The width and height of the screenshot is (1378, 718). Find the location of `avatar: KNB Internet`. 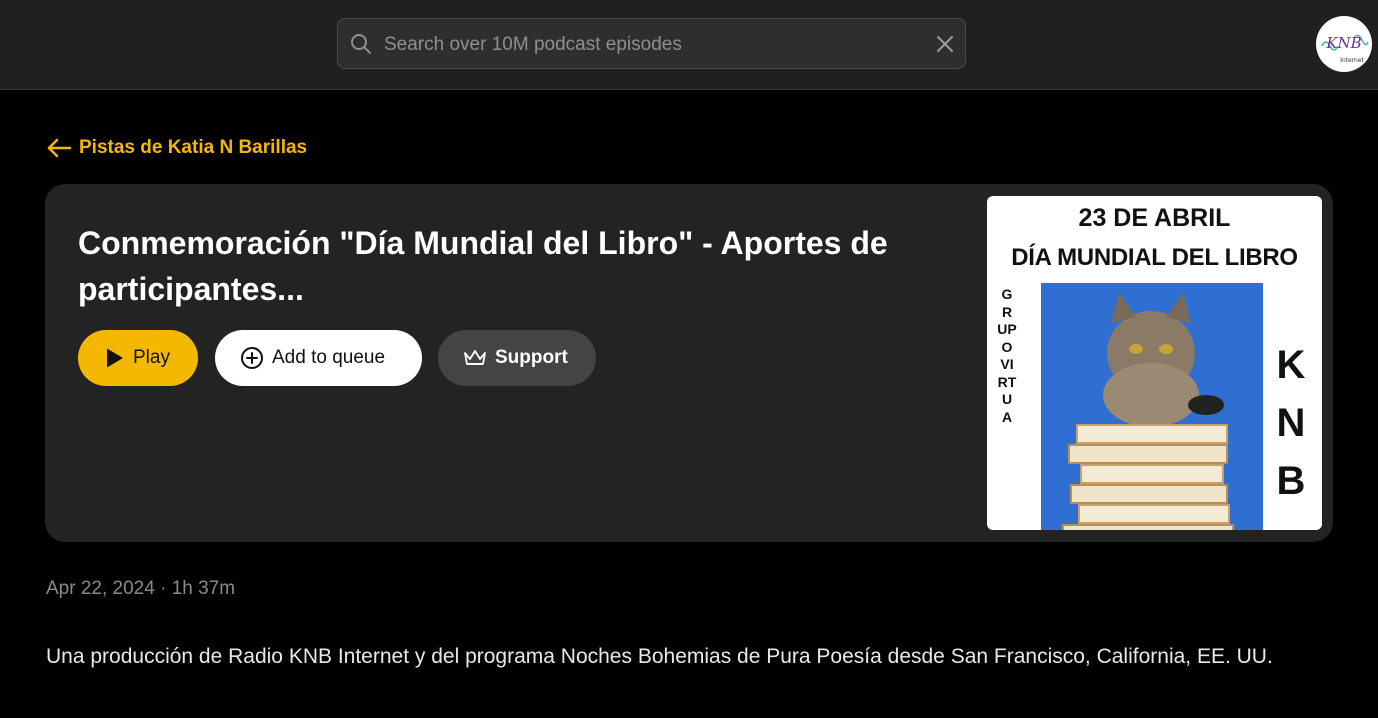

avatar: KNB Internet is located at coordinates (1344, 44).